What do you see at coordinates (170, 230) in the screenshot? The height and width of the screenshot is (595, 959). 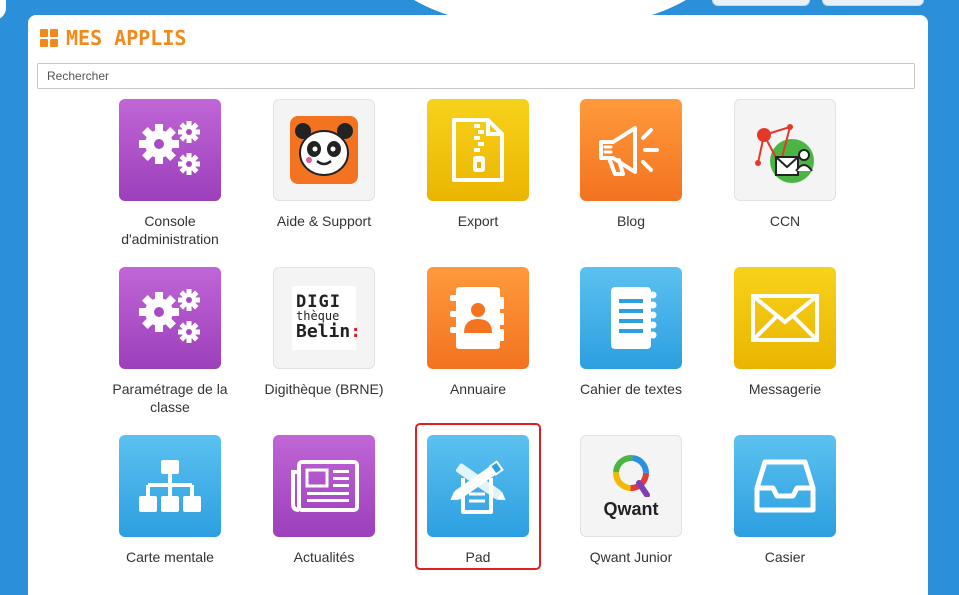 I see `app-label: Console d'administration` at bounding box center [170, 230].